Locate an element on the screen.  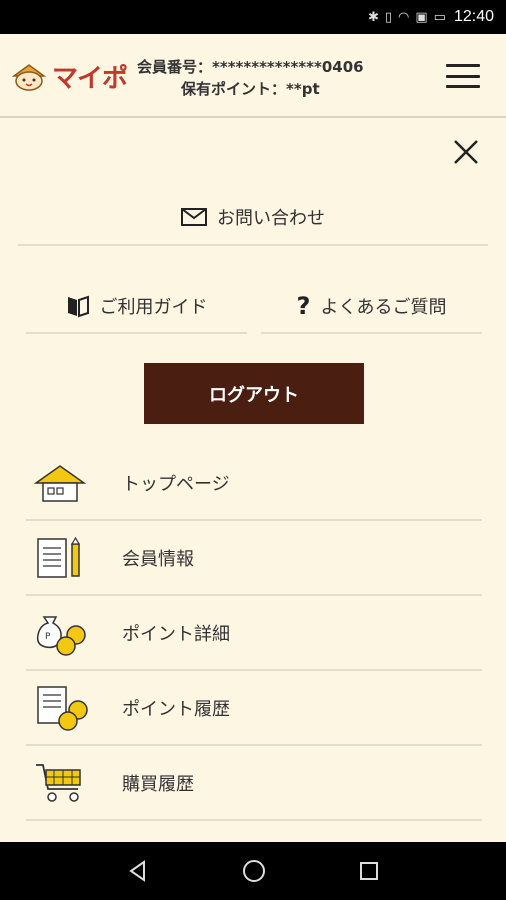
menu-item-label: ポイント詳細 is located at coordinates (176, 634).